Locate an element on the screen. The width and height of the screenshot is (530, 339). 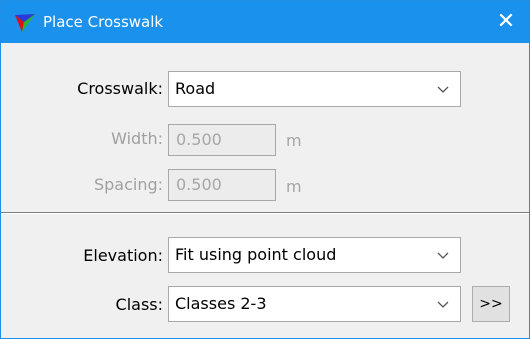
class-more-button: >> is located at coordinates (491, 304).